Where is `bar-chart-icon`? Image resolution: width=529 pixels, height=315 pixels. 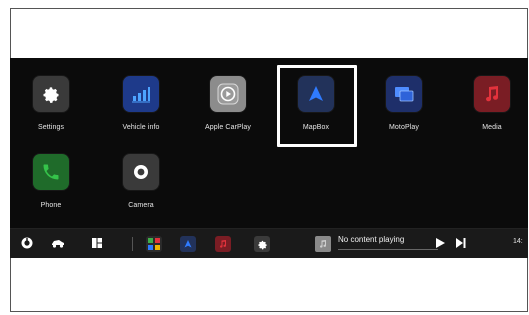 bar-chart-icon is located at coordinates (141, 94).